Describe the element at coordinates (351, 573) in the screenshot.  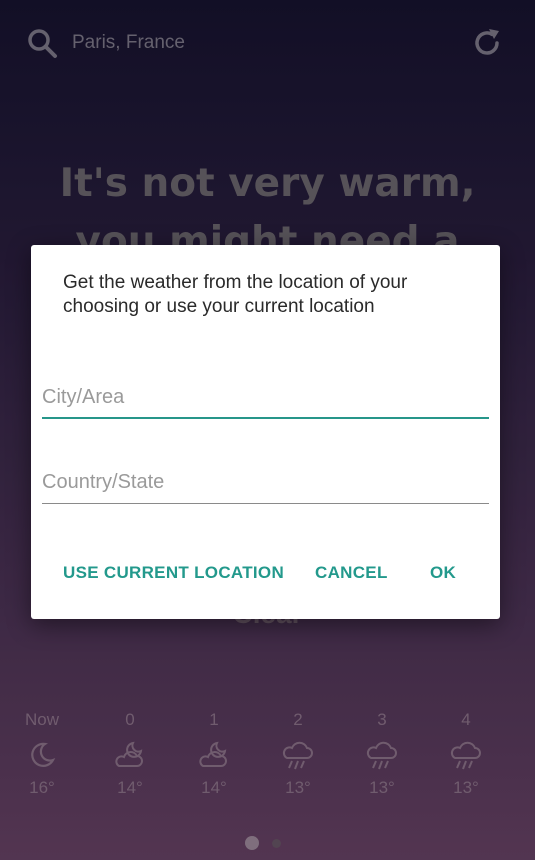
I see `cancel-button: CANCEL` at that location.